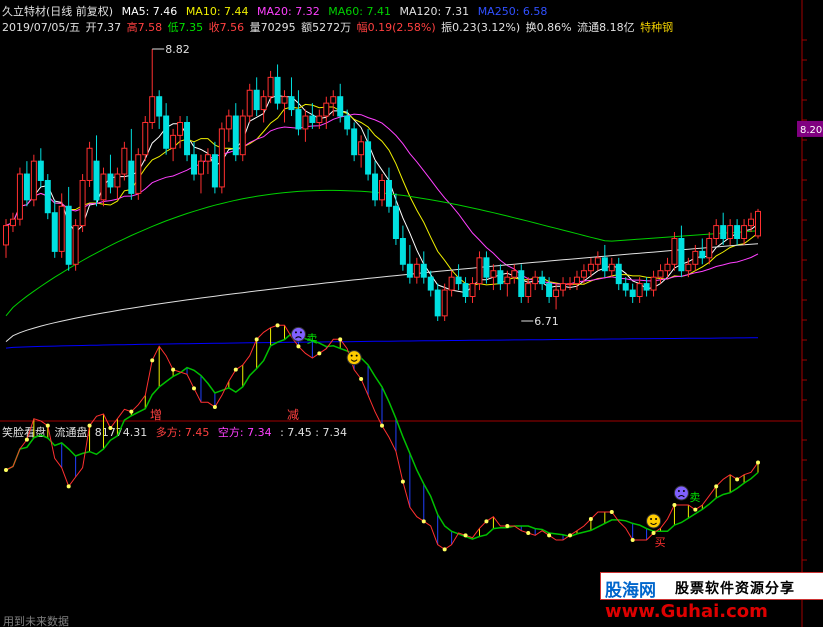 Image resolution: width=823 pixels, height=627 pixels. I want to click on sad-face-icon, so click(681, 493).